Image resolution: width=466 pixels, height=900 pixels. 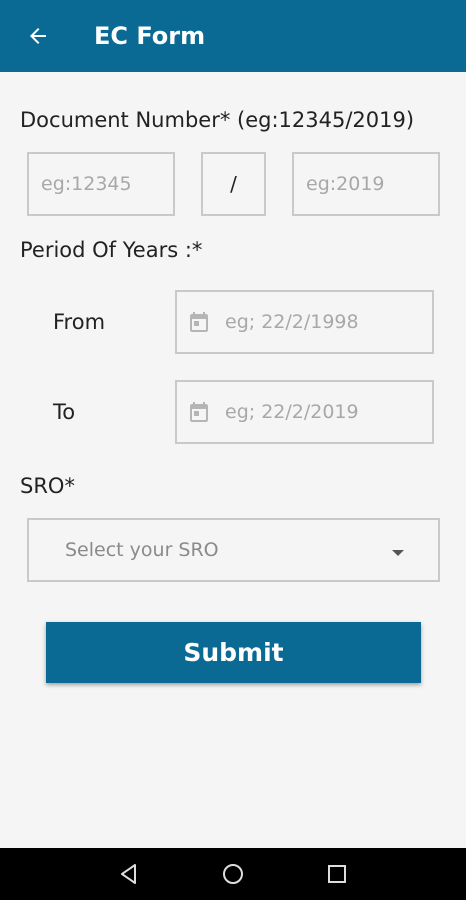 What do you see at coordinates (292, 322) in the screenshot?
I see `from-date-placeholder: eg; 22/2/1998` at bounding box center [292, 322].